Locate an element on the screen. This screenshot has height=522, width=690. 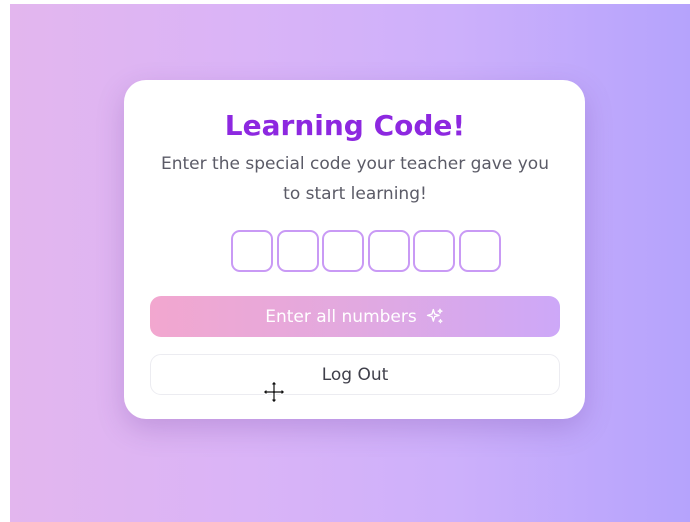
enter-code-button: Enter all numbers is located at coordinates (355, 316).